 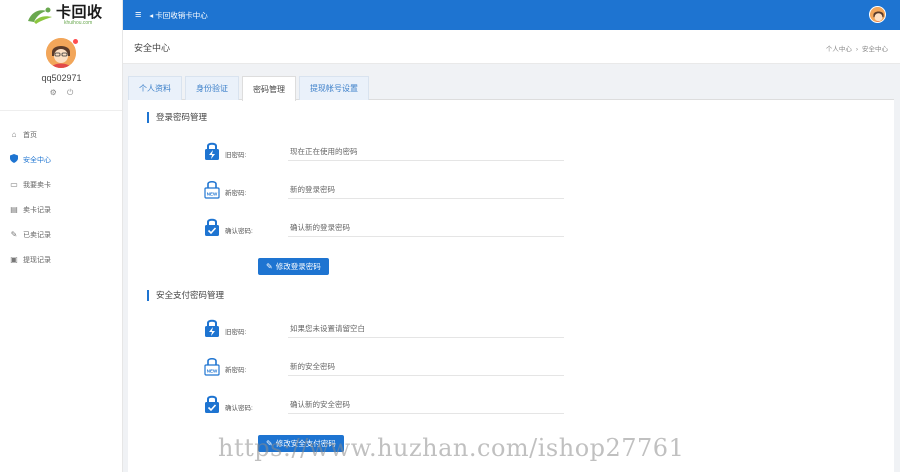 What do you see at coordinates (334, 88) in the screenshot?
I see `tab-withdraw-account: 提现帐号设置` at bounding box center [334, 88].